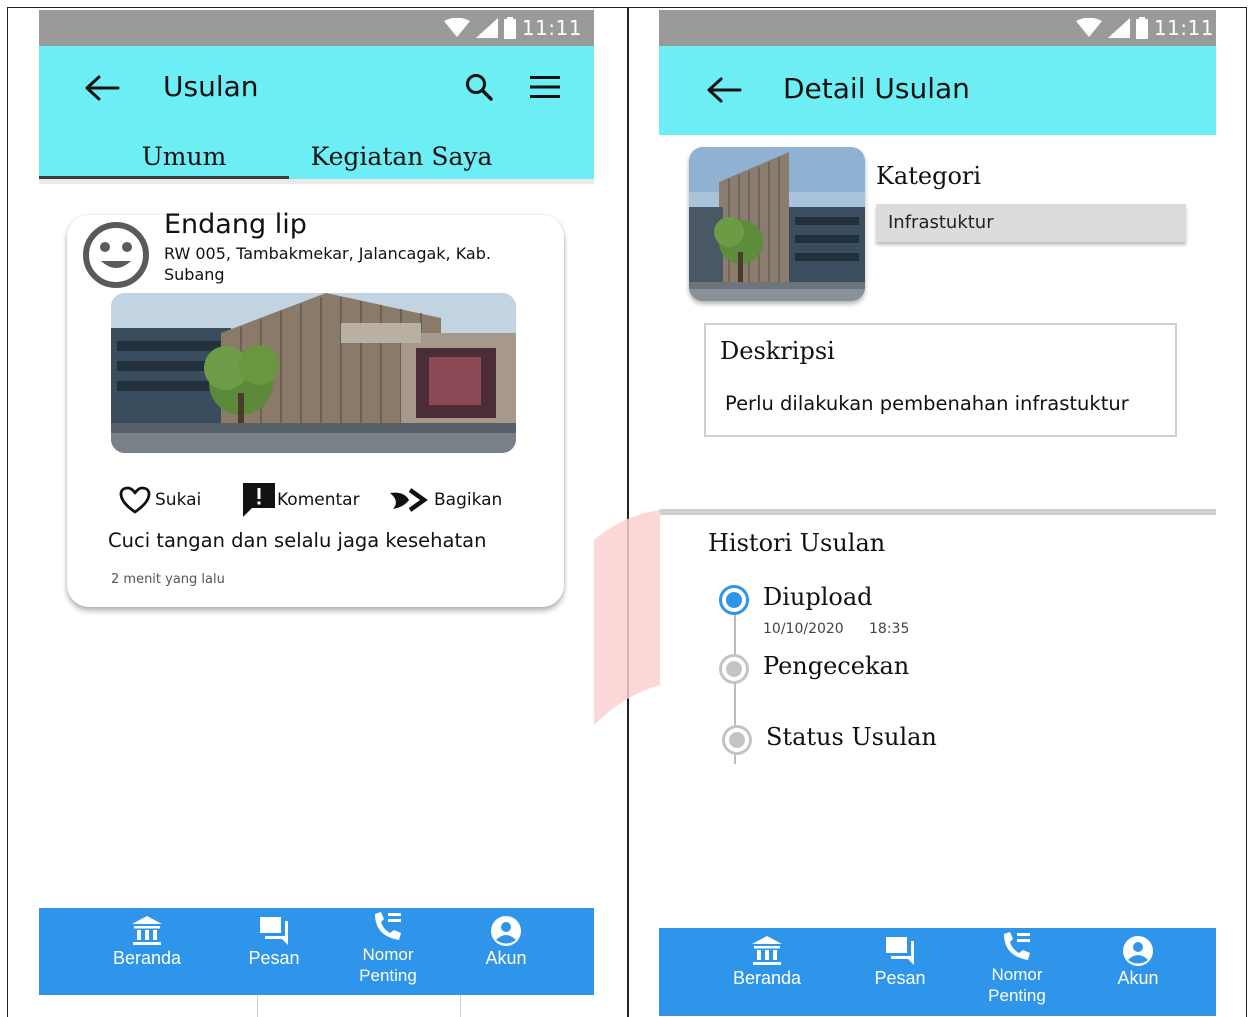  Describe the element at coordinates (313, 373) in the screenshot. I see `post-photo` at that location.